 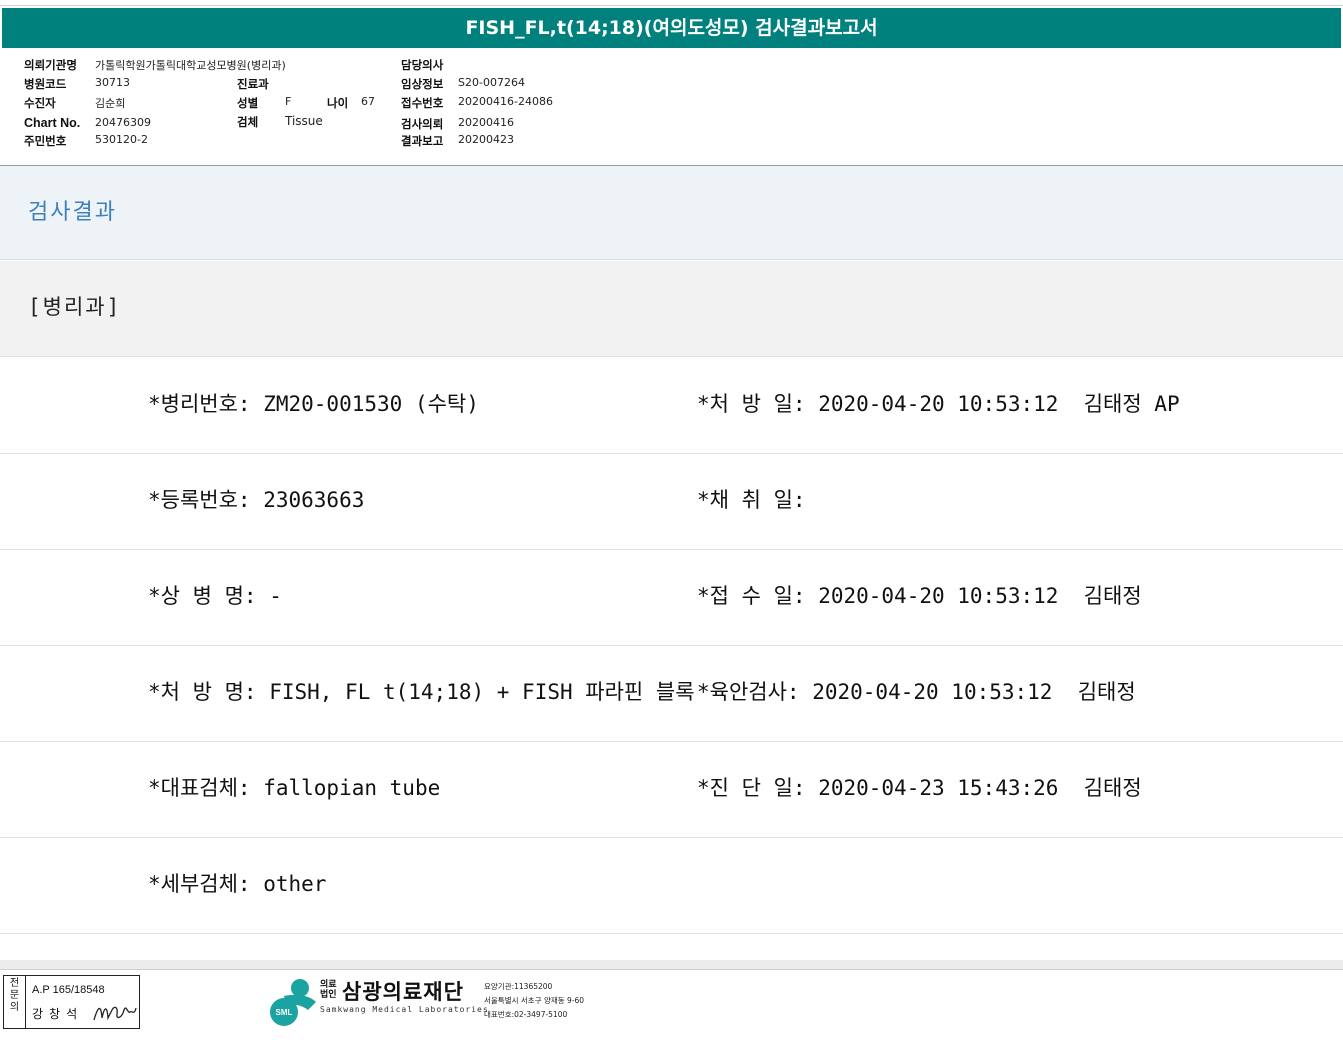 What do you see at coordinates (526, 1014) in the screenshot?
I see `org-phone: 대표번호:02-3497-5100` at bounding box center [526, 1014].